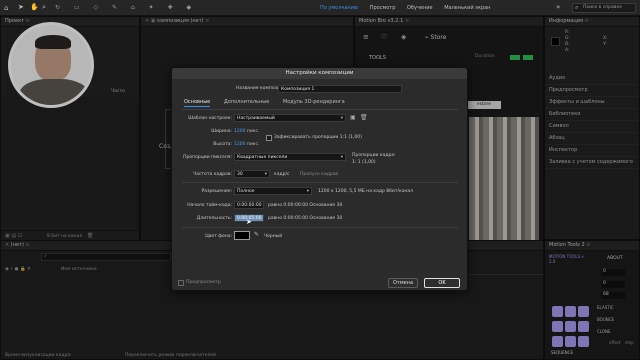 The height and width of the screenshot is (360, 640). I want to click on fps-label: Частота кадров:, so click(212, 174).